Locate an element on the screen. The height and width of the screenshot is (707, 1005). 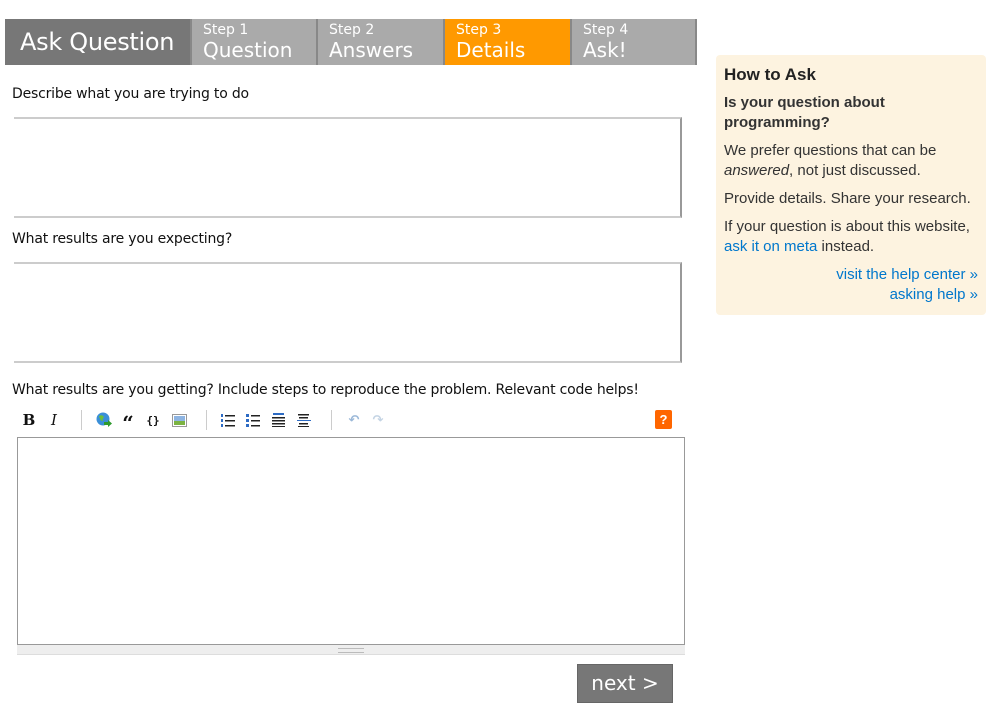
blockquote-button: “ is located at coordinates (128, 421).